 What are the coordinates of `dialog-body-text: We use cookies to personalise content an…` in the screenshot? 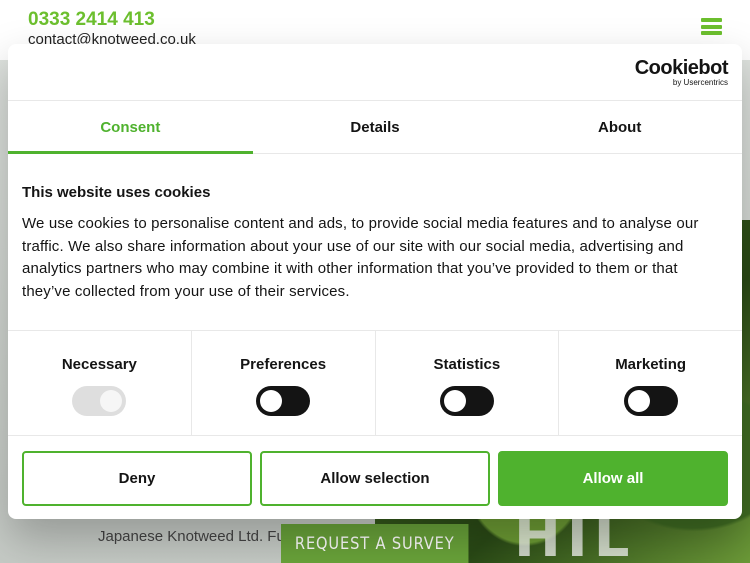 It's located at (360, 257).